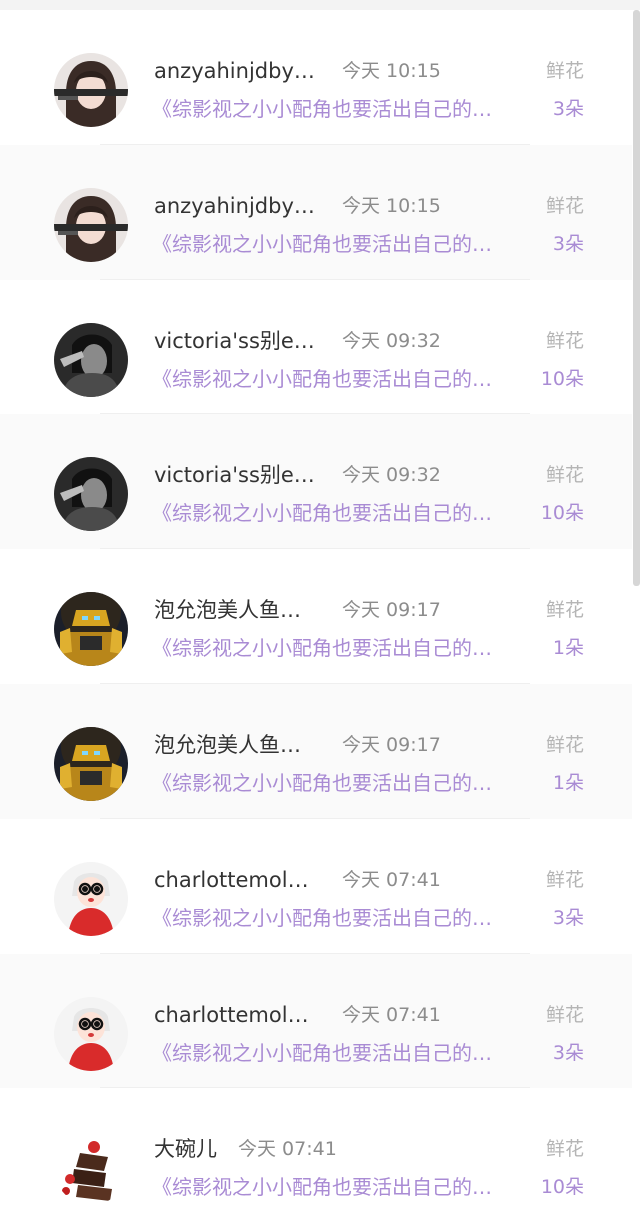 This screenshot has height=1226, width=640. I want to click on chocolate-cake-avatar-icon, so click(91, 1168).